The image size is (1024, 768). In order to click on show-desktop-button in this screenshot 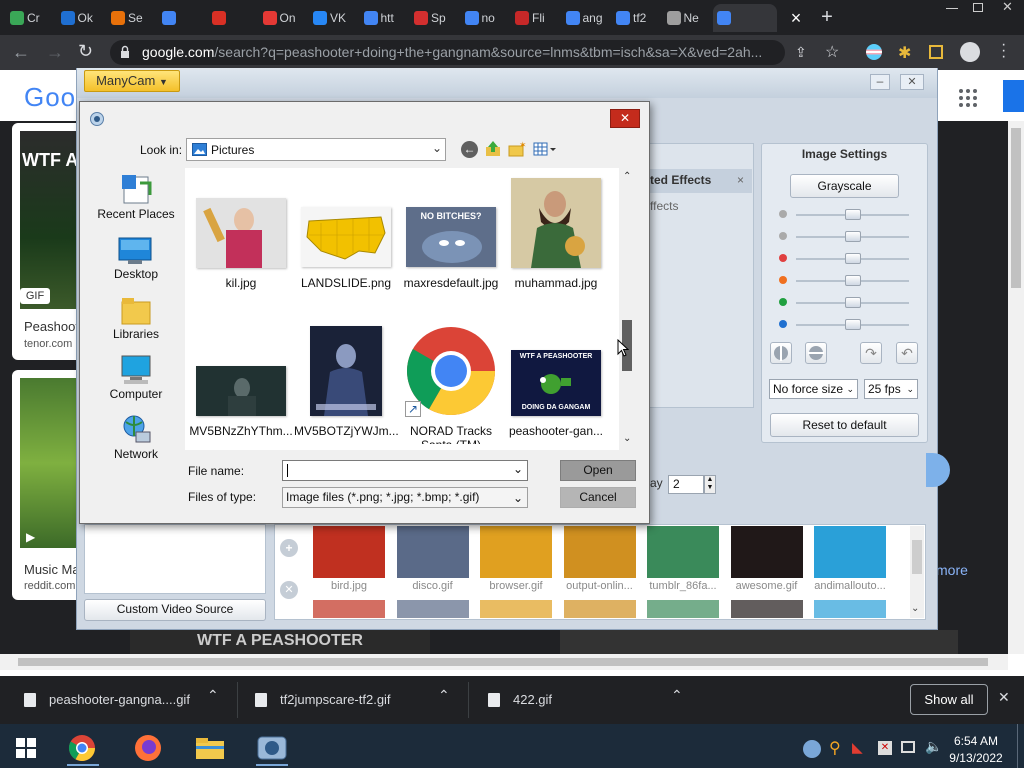, I will do `click(1017, 746)`.